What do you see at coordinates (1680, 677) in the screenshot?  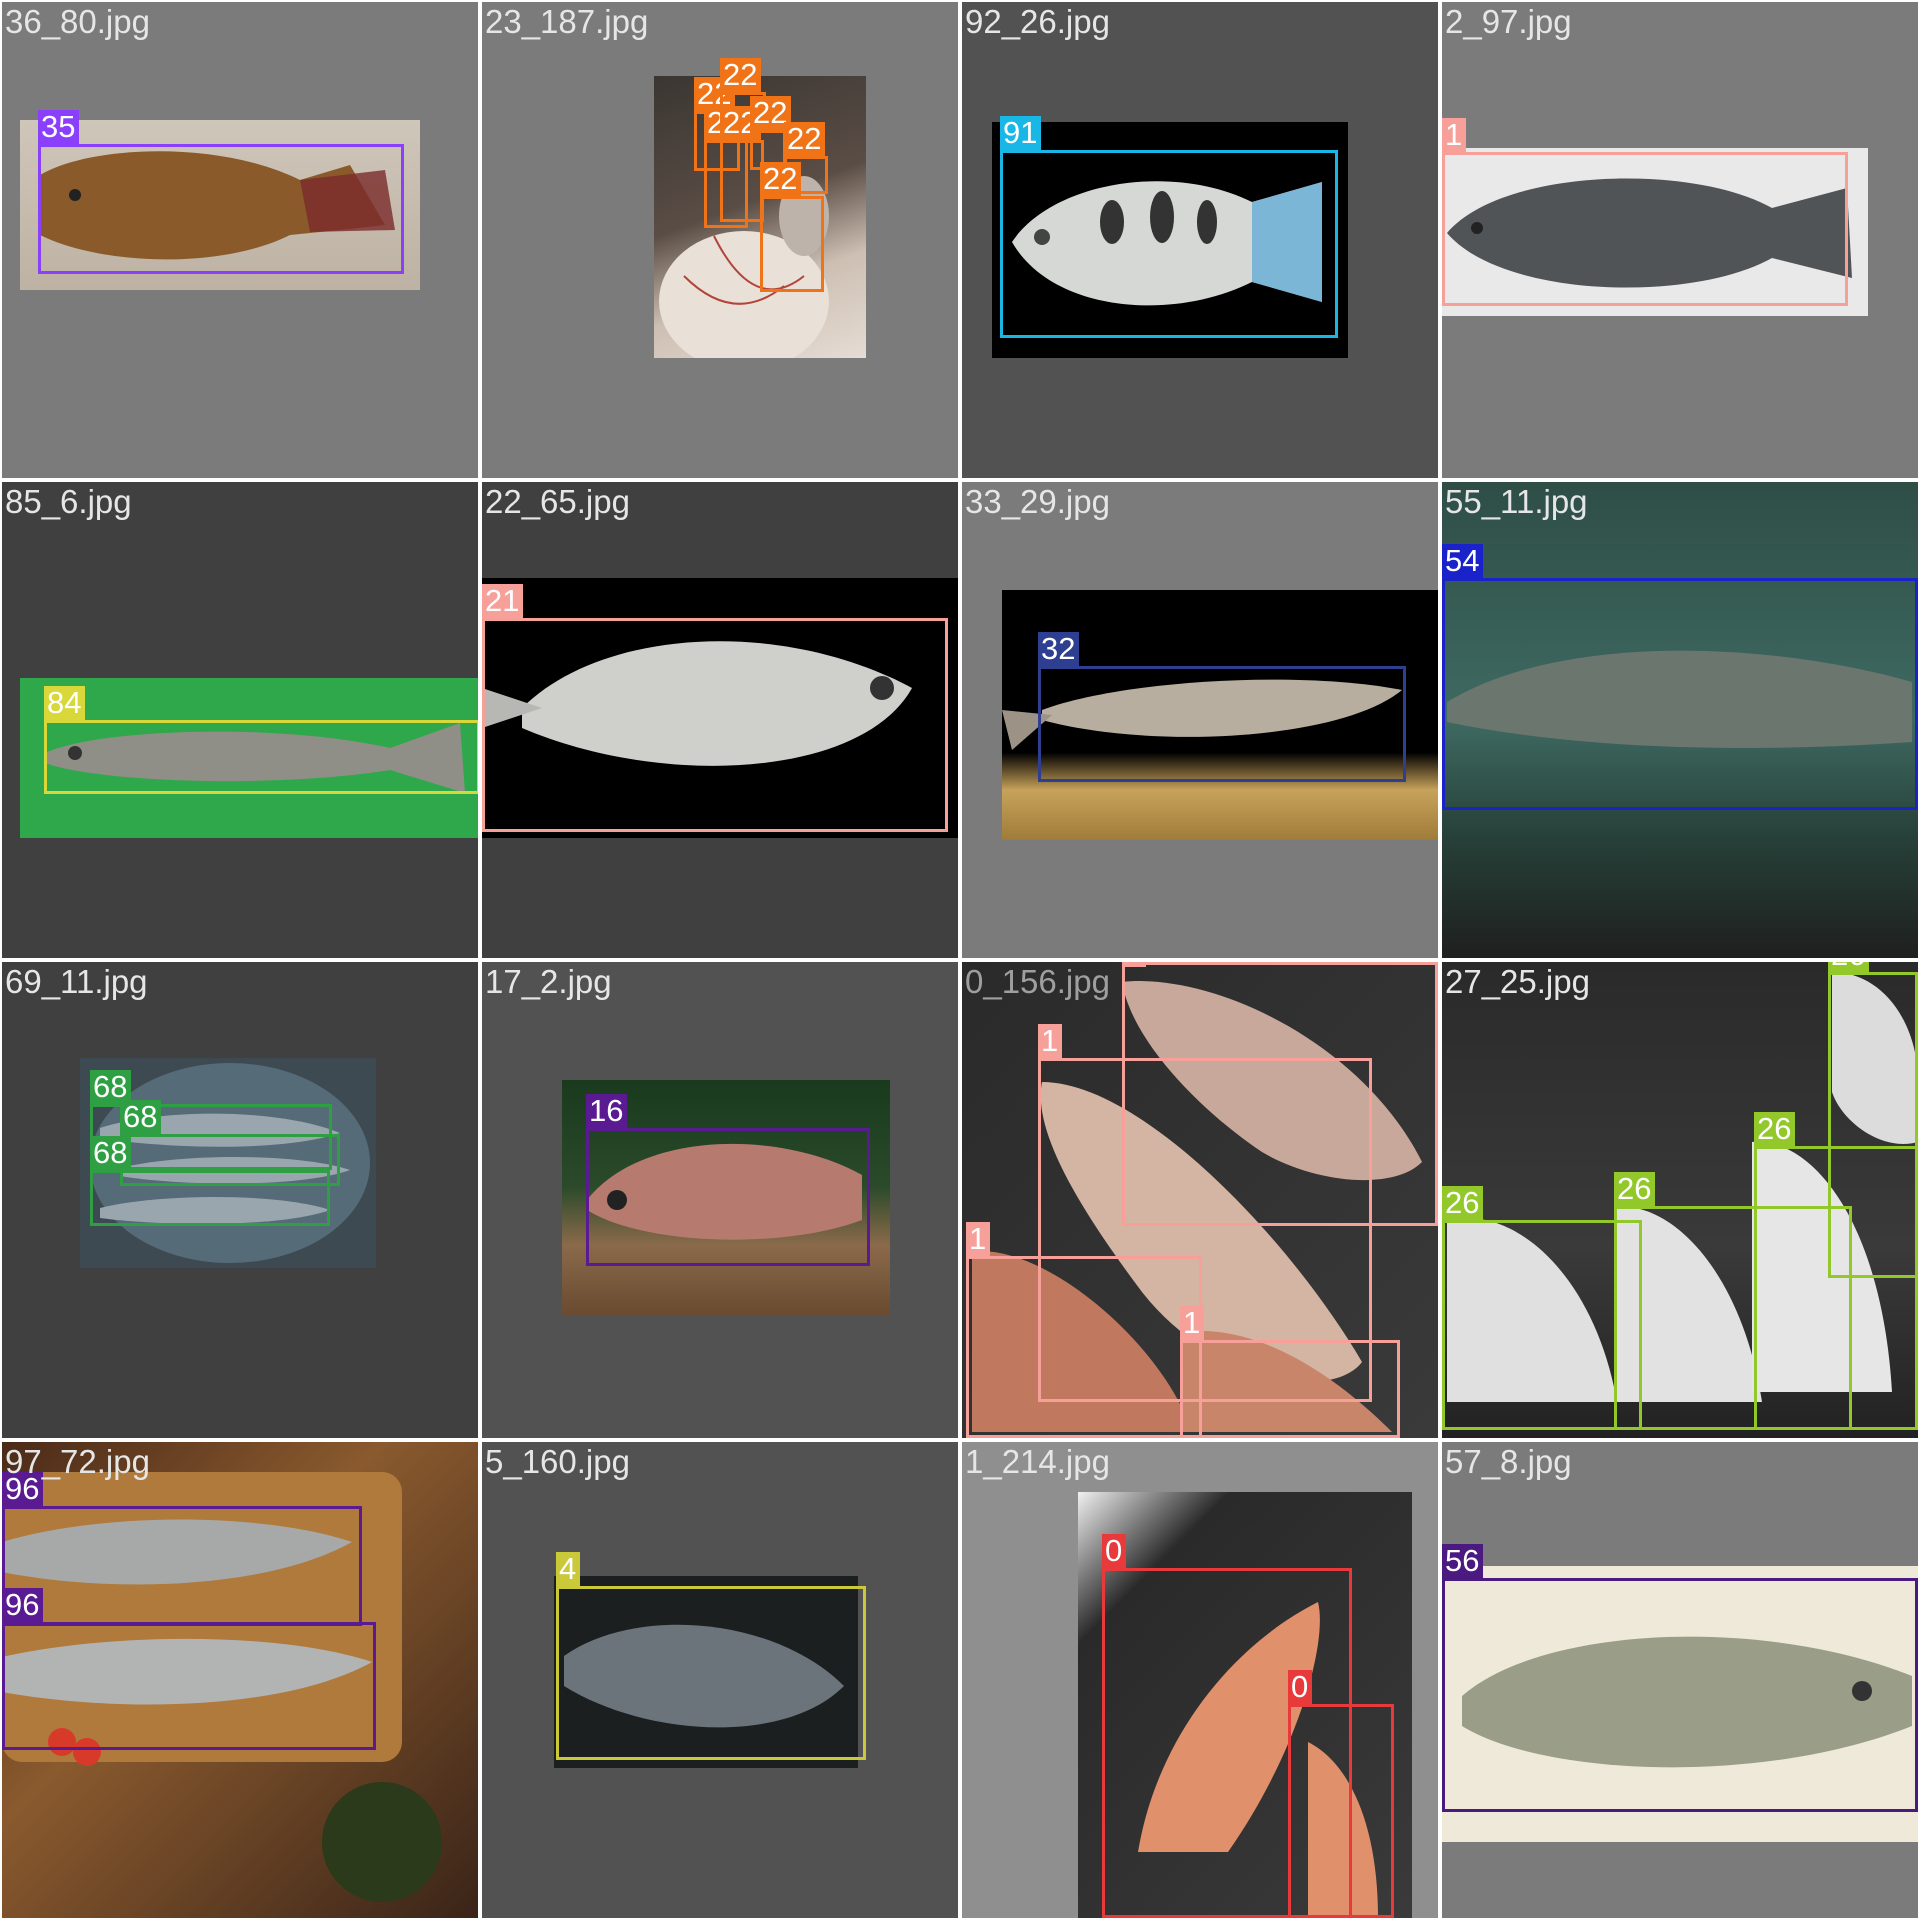 I see `bounding-box: 54` at bounding box center [1680, 677].